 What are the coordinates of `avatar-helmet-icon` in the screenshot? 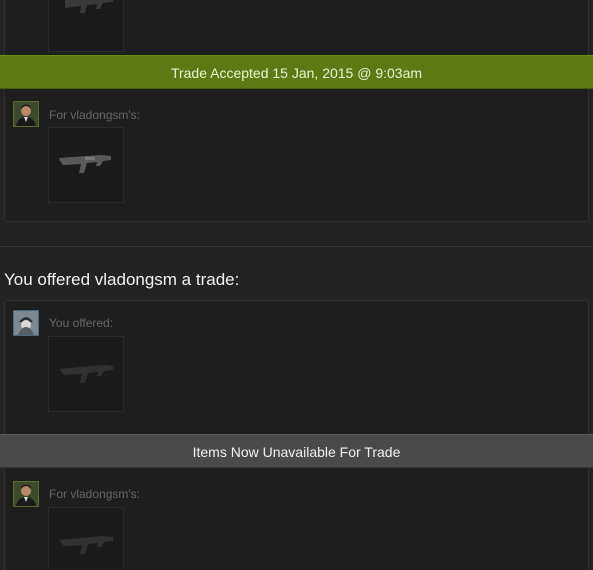 It's located at (26, 323).